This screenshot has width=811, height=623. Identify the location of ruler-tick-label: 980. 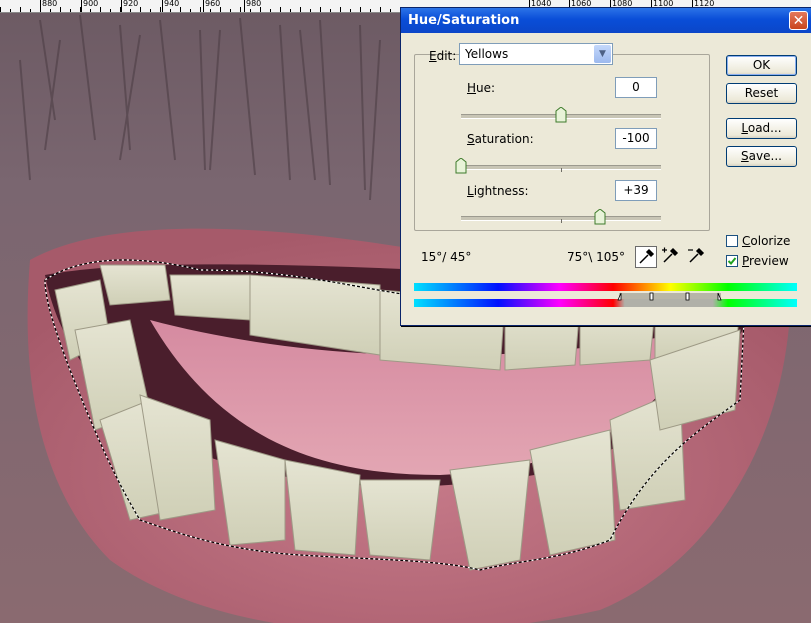
(254, 4).